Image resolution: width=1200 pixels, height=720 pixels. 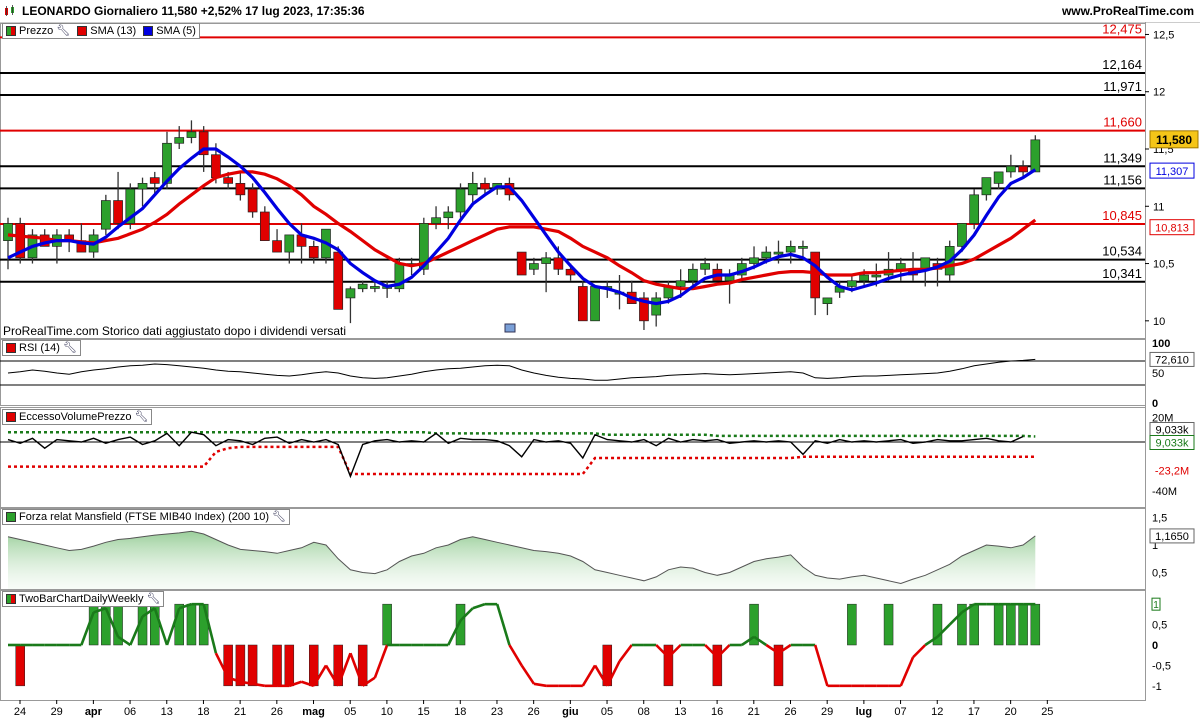 What do you see at coordinates (864, 712) in the screenshot?
I see `x-tick-label: lug` at bounding box center [864, 712].